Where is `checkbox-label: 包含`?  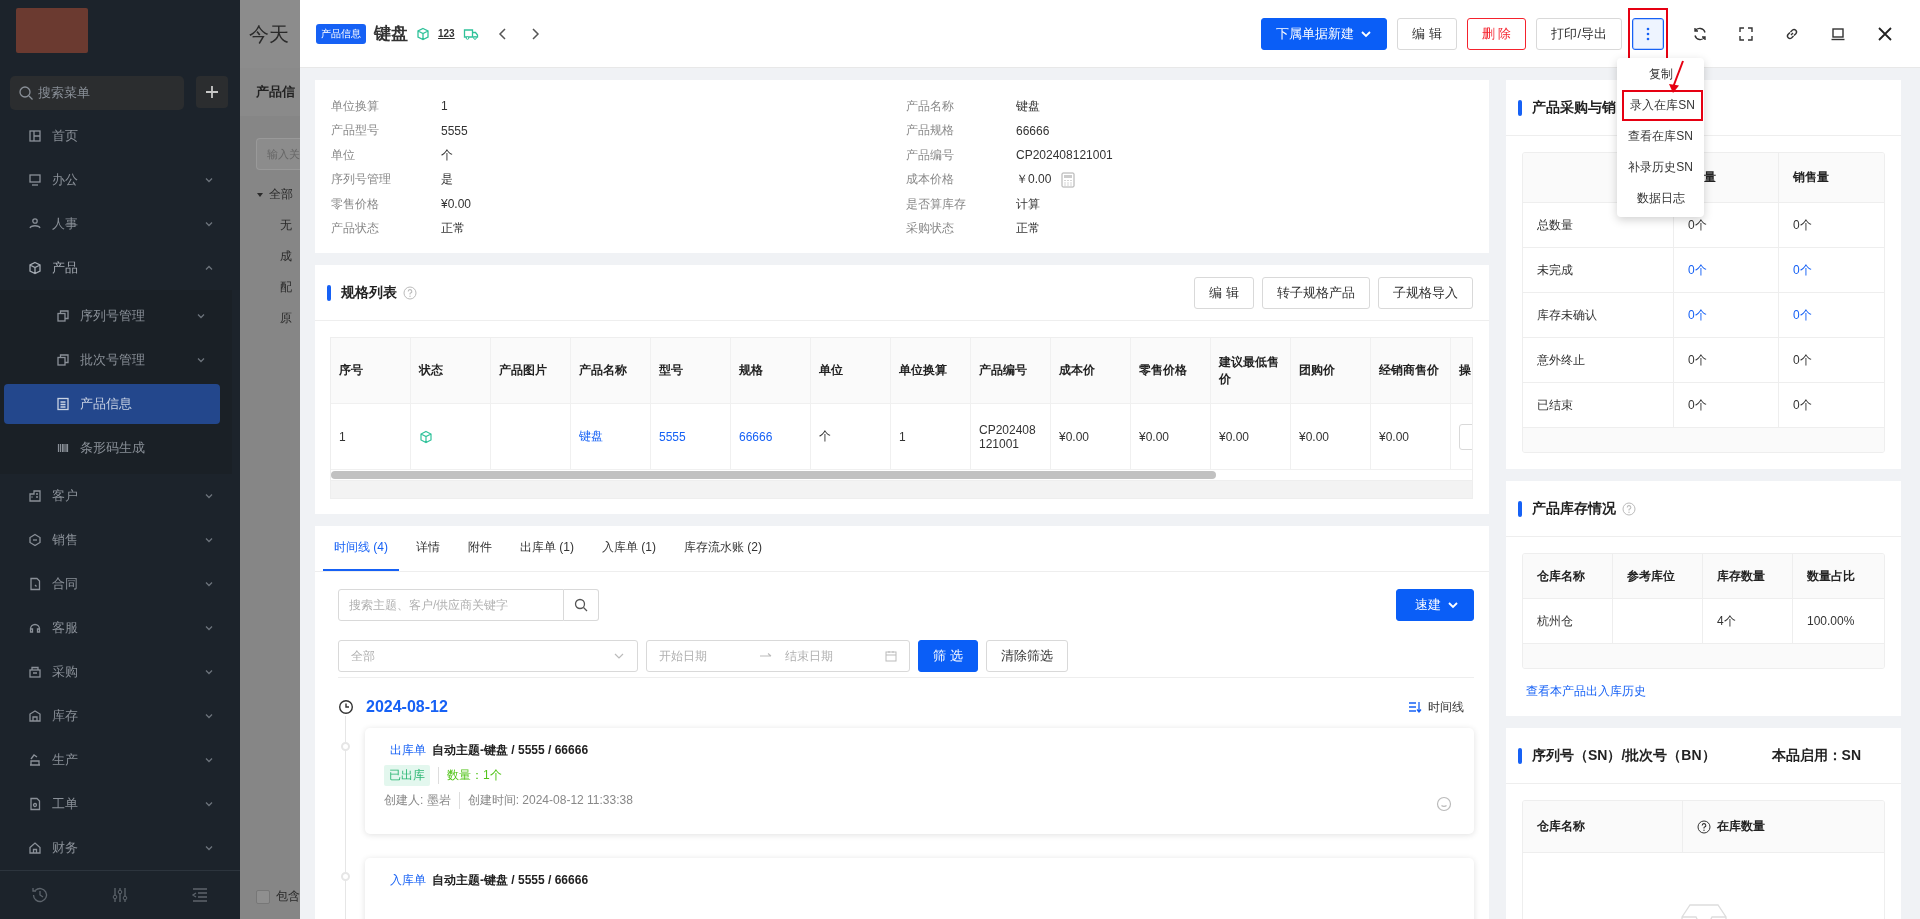
checkbox-label: 包含 is located at coordinates (288, 896).